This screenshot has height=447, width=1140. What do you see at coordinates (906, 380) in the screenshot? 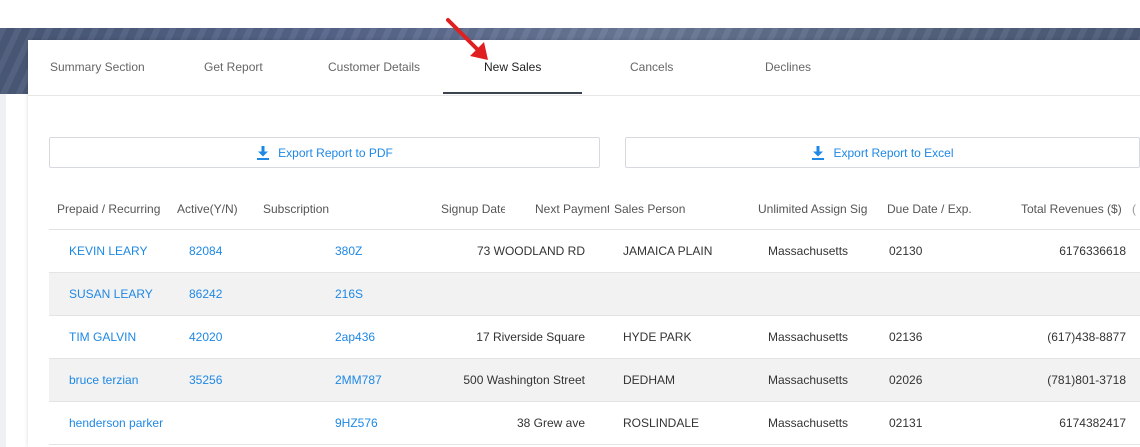
I see `zip-cell: 02026` at bounding box center [906, 380].